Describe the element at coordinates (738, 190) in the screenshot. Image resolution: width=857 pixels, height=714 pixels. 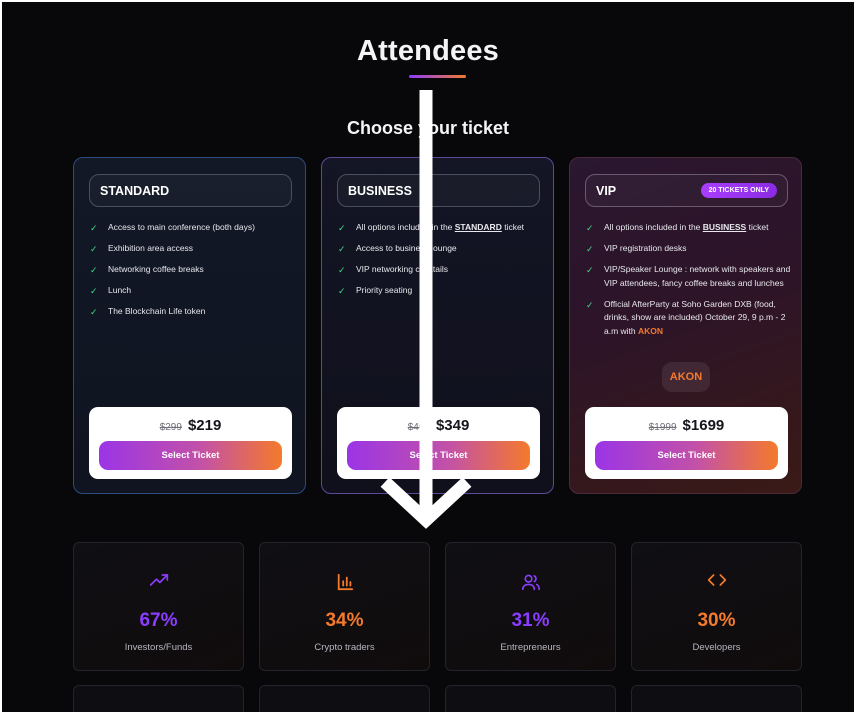
I see `limited-tickets-badge: 20 TICKETS ONLY` at that location.